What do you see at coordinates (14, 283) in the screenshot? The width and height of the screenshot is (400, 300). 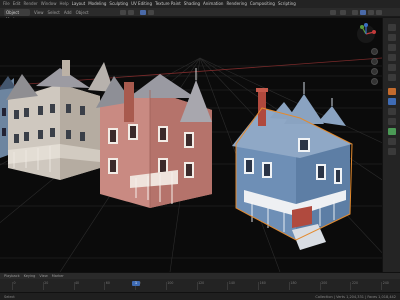 I see `timeline-tick-label: 0` at bounding box center [14, 283].